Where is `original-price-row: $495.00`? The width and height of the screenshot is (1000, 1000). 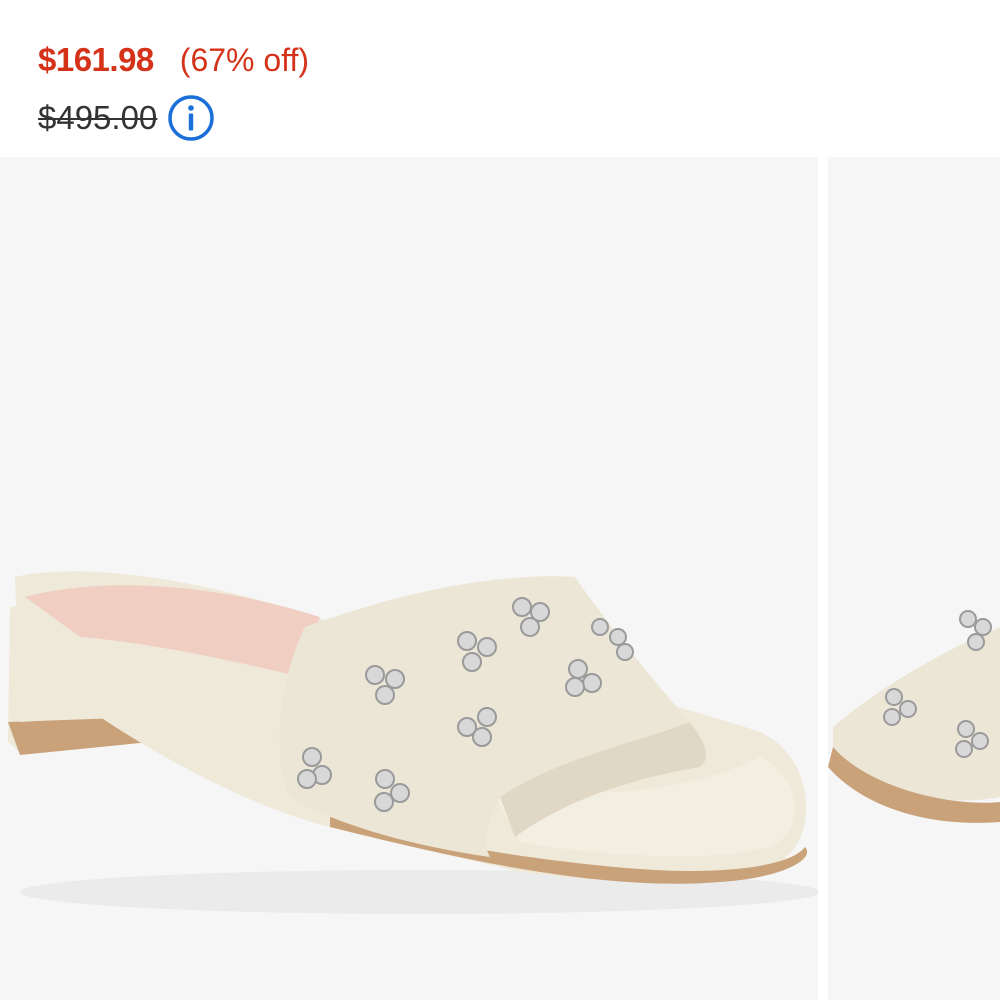
original-price-row: $495.00 is located at coordinates (508, 118).